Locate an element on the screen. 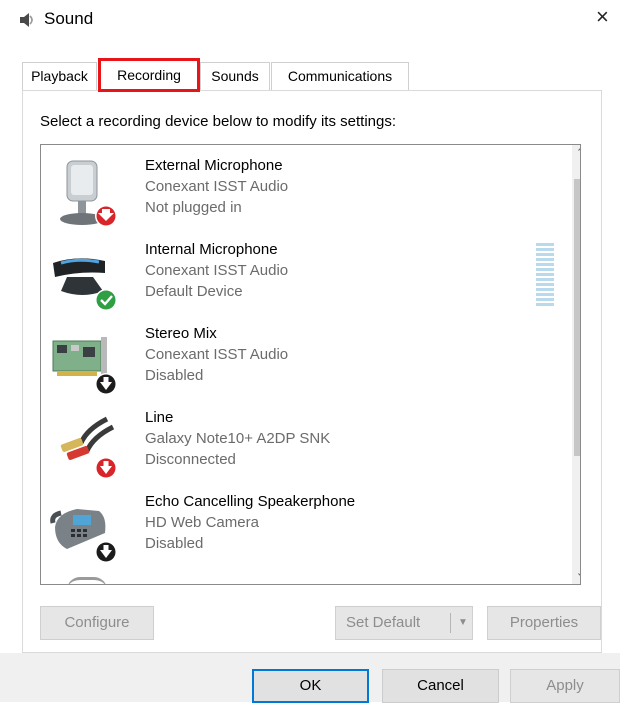  device-name: Line is located at coordinates (159, 417).